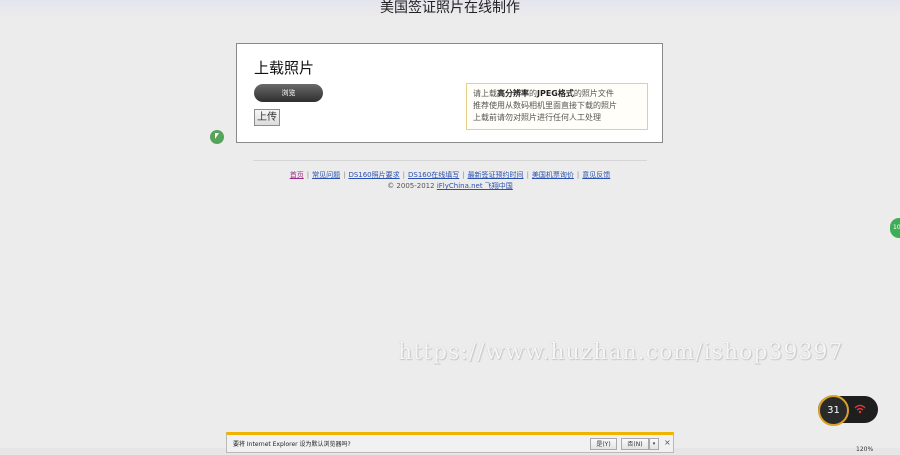 This screenshot has width=900, height=455. What do you see at coordinates (288, 93) in the screenshot?
I see `browse-button: 浏览` at bounding box center [288, 93].